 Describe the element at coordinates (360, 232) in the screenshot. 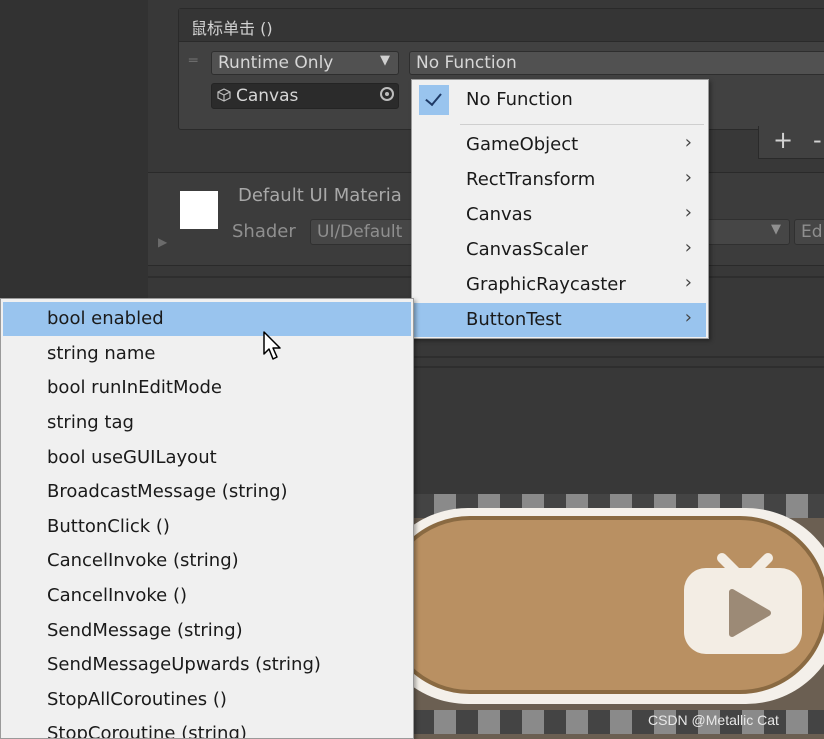

I see `shader-value: UI/Default` at that location.